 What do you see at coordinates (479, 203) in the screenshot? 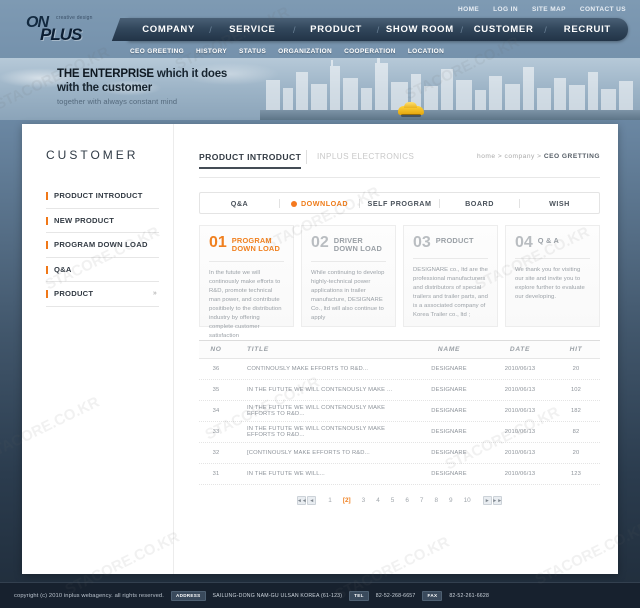
I see `tab-board: BOARD` at bounding box center [479, 203].